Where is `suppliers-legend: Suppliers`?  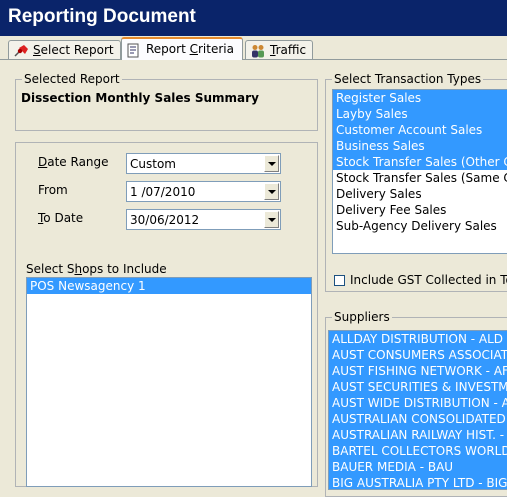
suppliers-legend: Suppliers is located at coordinates (362, 317).